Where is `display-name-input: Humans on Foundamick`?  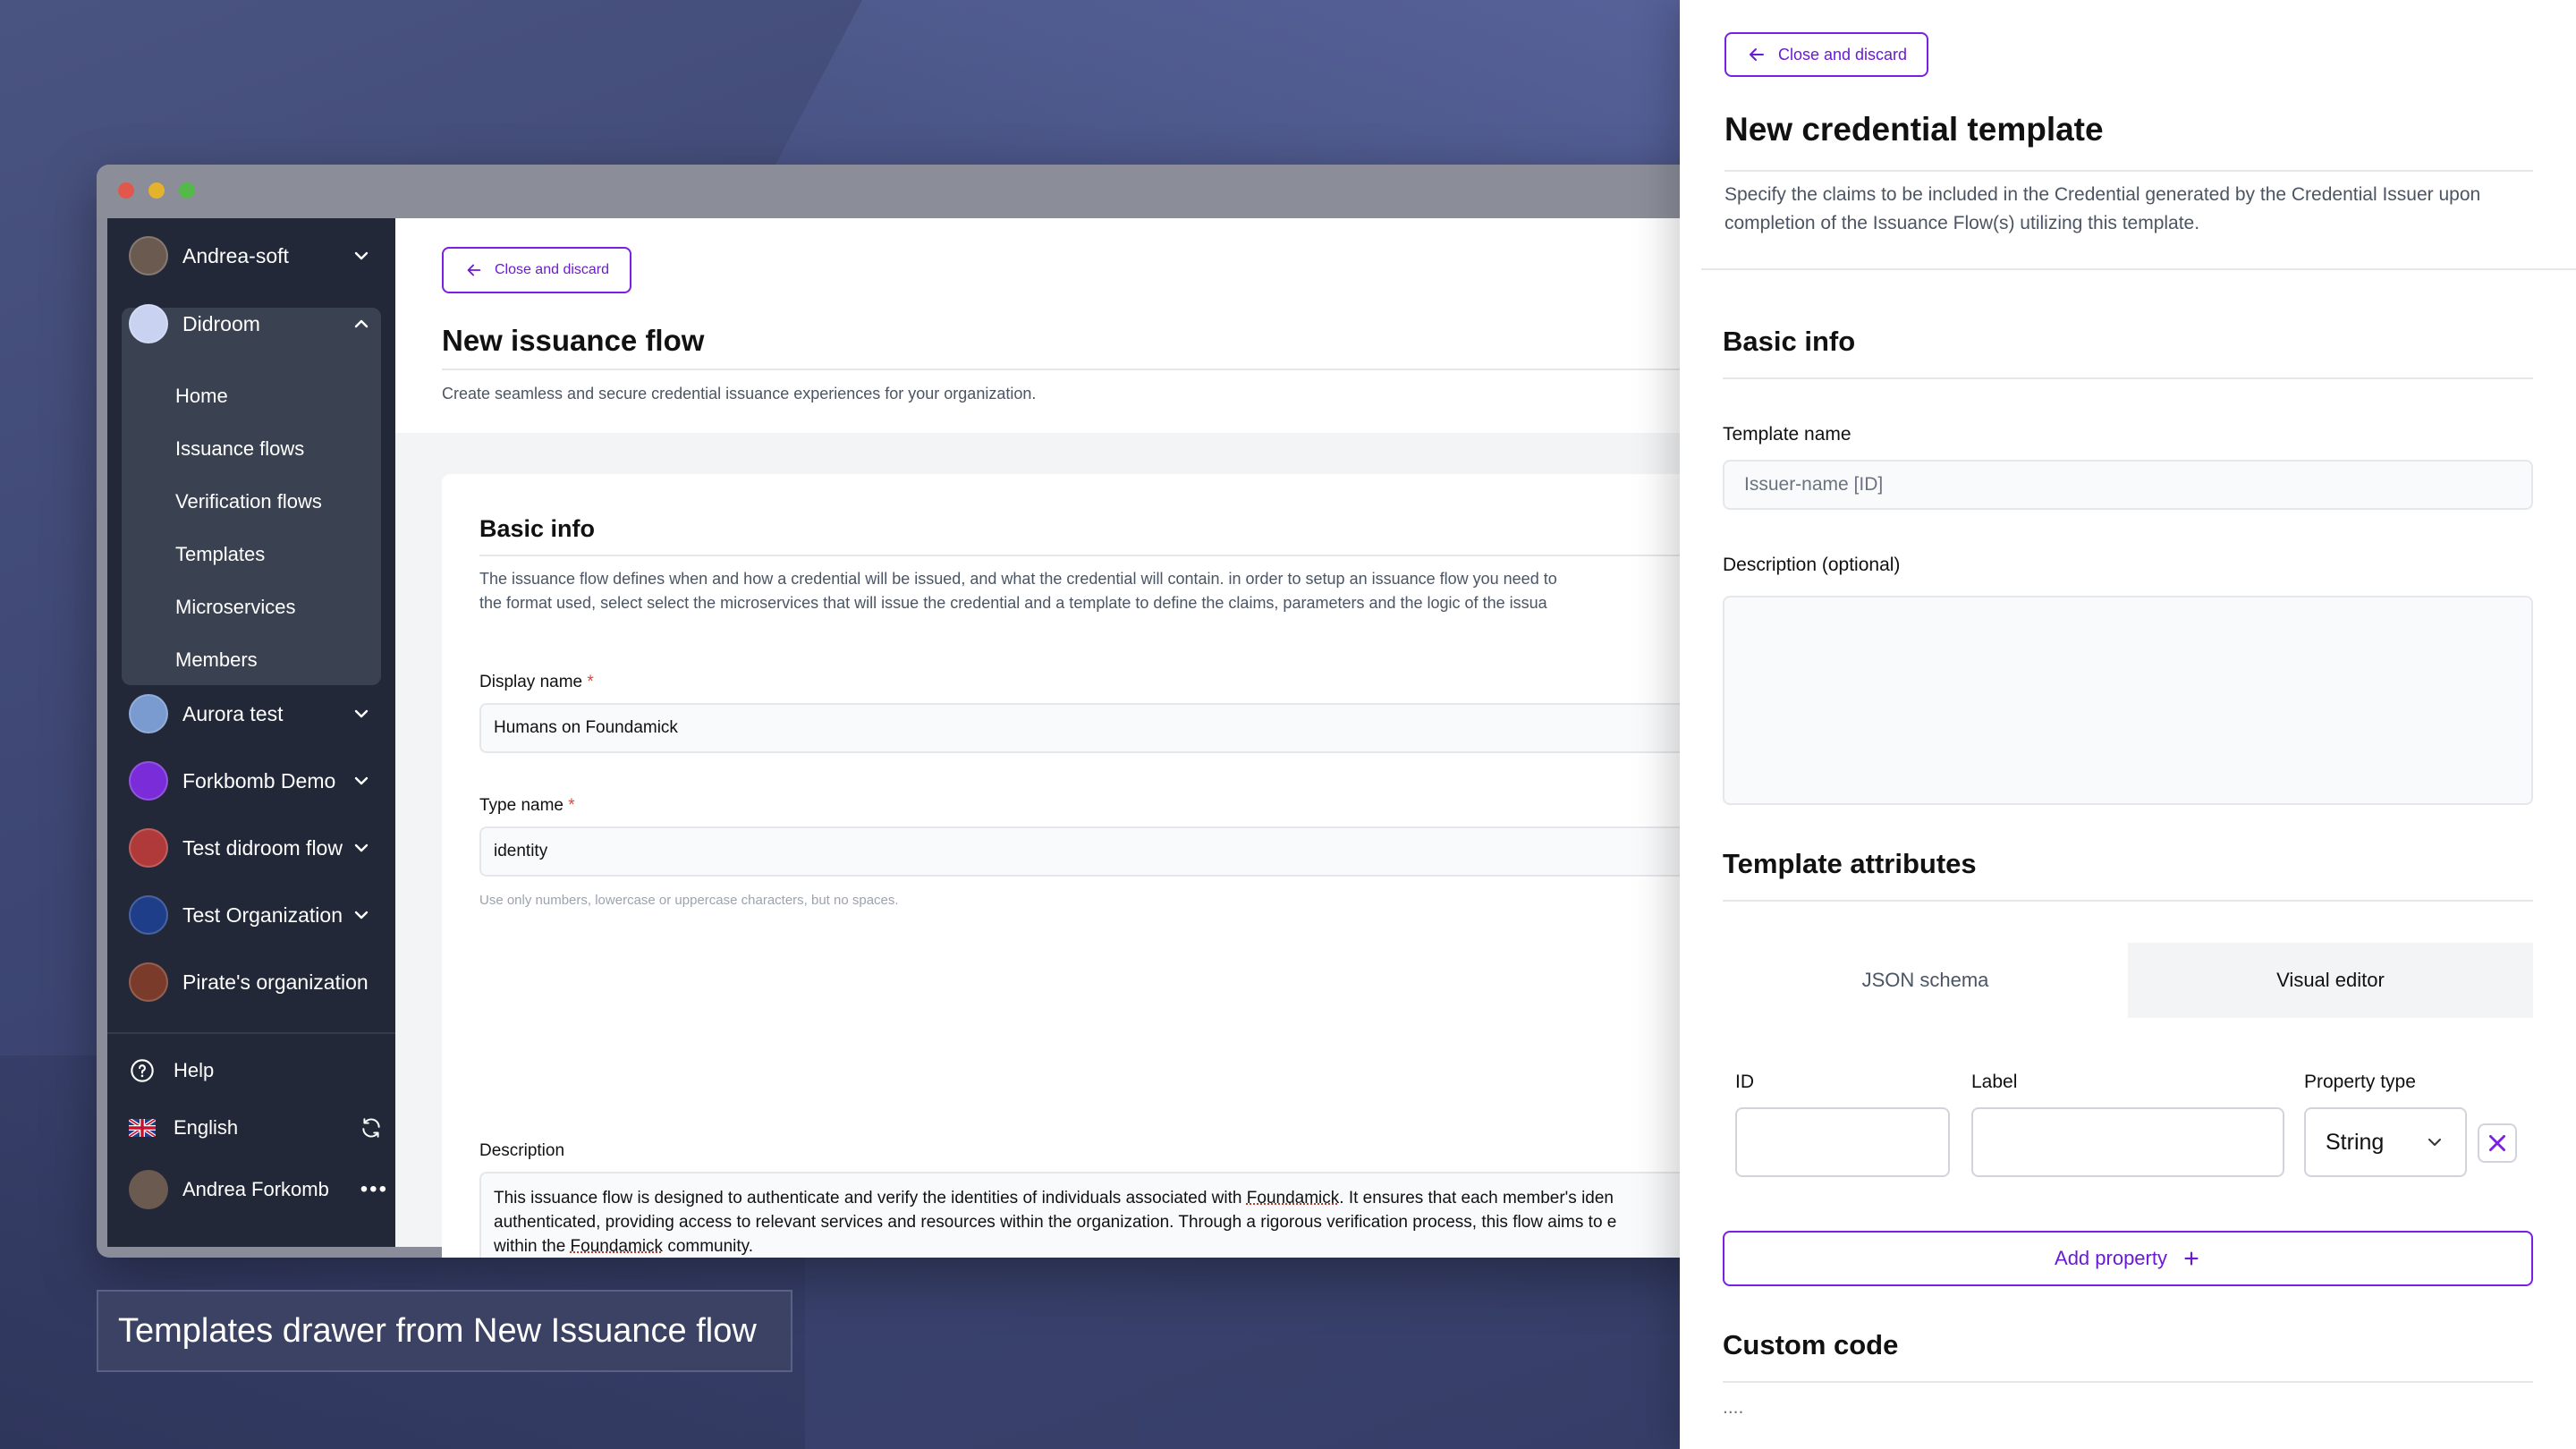
display-name-input: Humans on Foundamick is located at coordinates (1093, 728).